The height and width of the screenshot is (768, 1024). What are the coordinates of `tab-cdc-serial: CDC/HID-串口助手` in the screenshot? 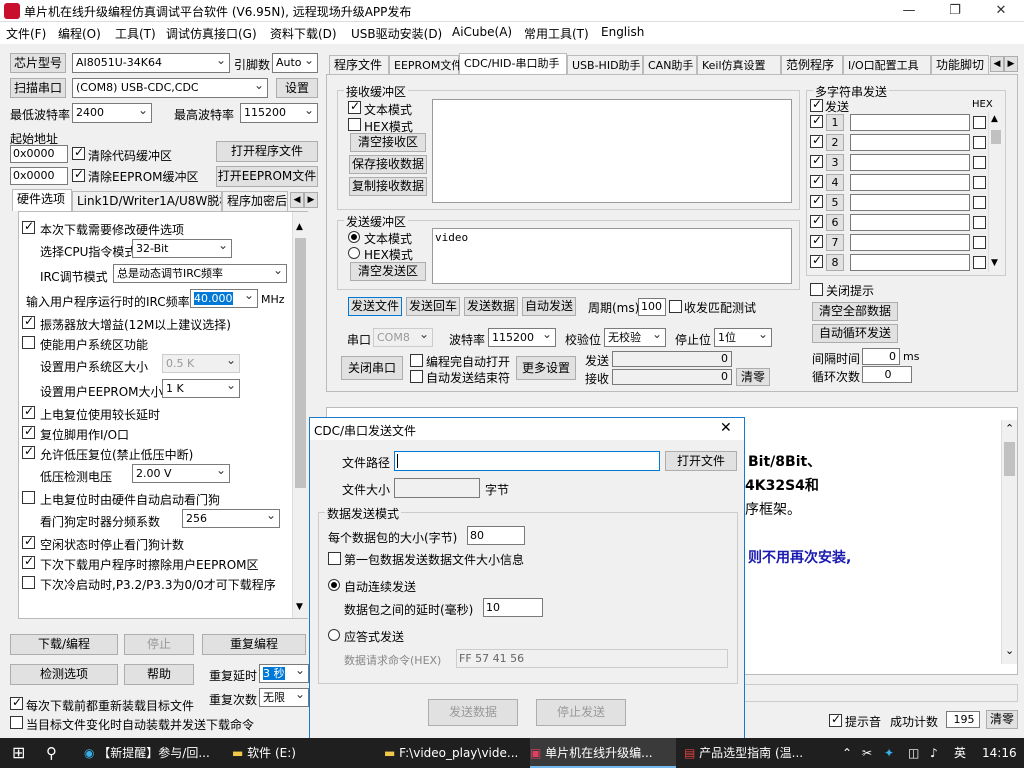 It's located at (513, 64).